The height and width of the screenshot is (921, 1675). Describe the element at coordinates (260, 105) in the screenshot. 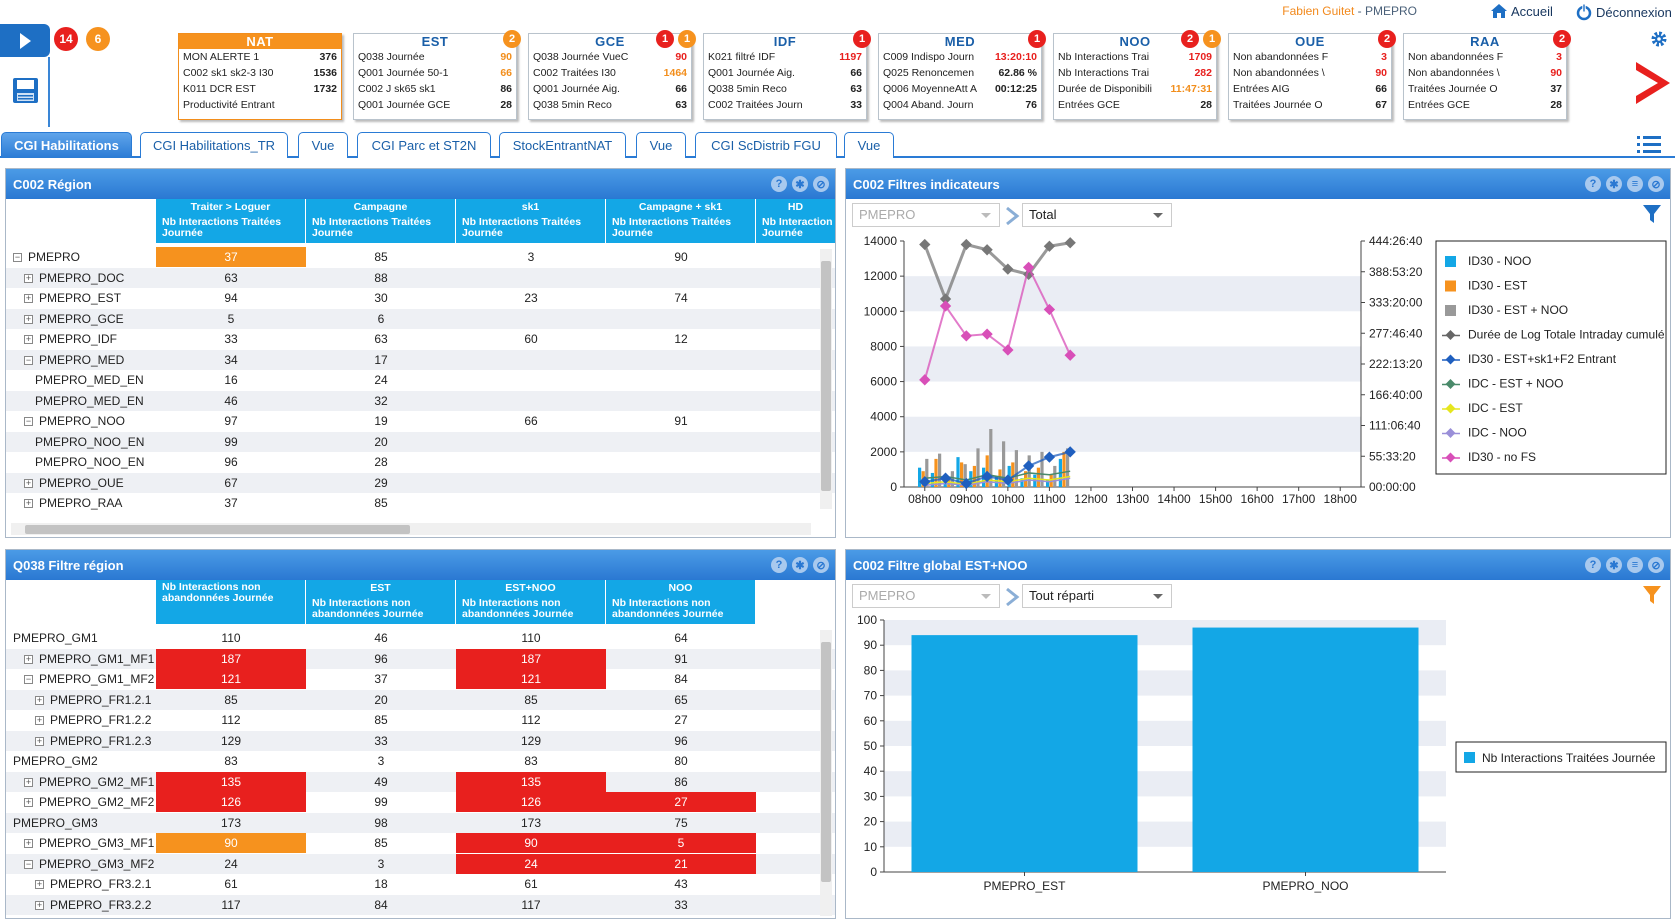

I see `kpi-row: Productivité Entrant` at that location.